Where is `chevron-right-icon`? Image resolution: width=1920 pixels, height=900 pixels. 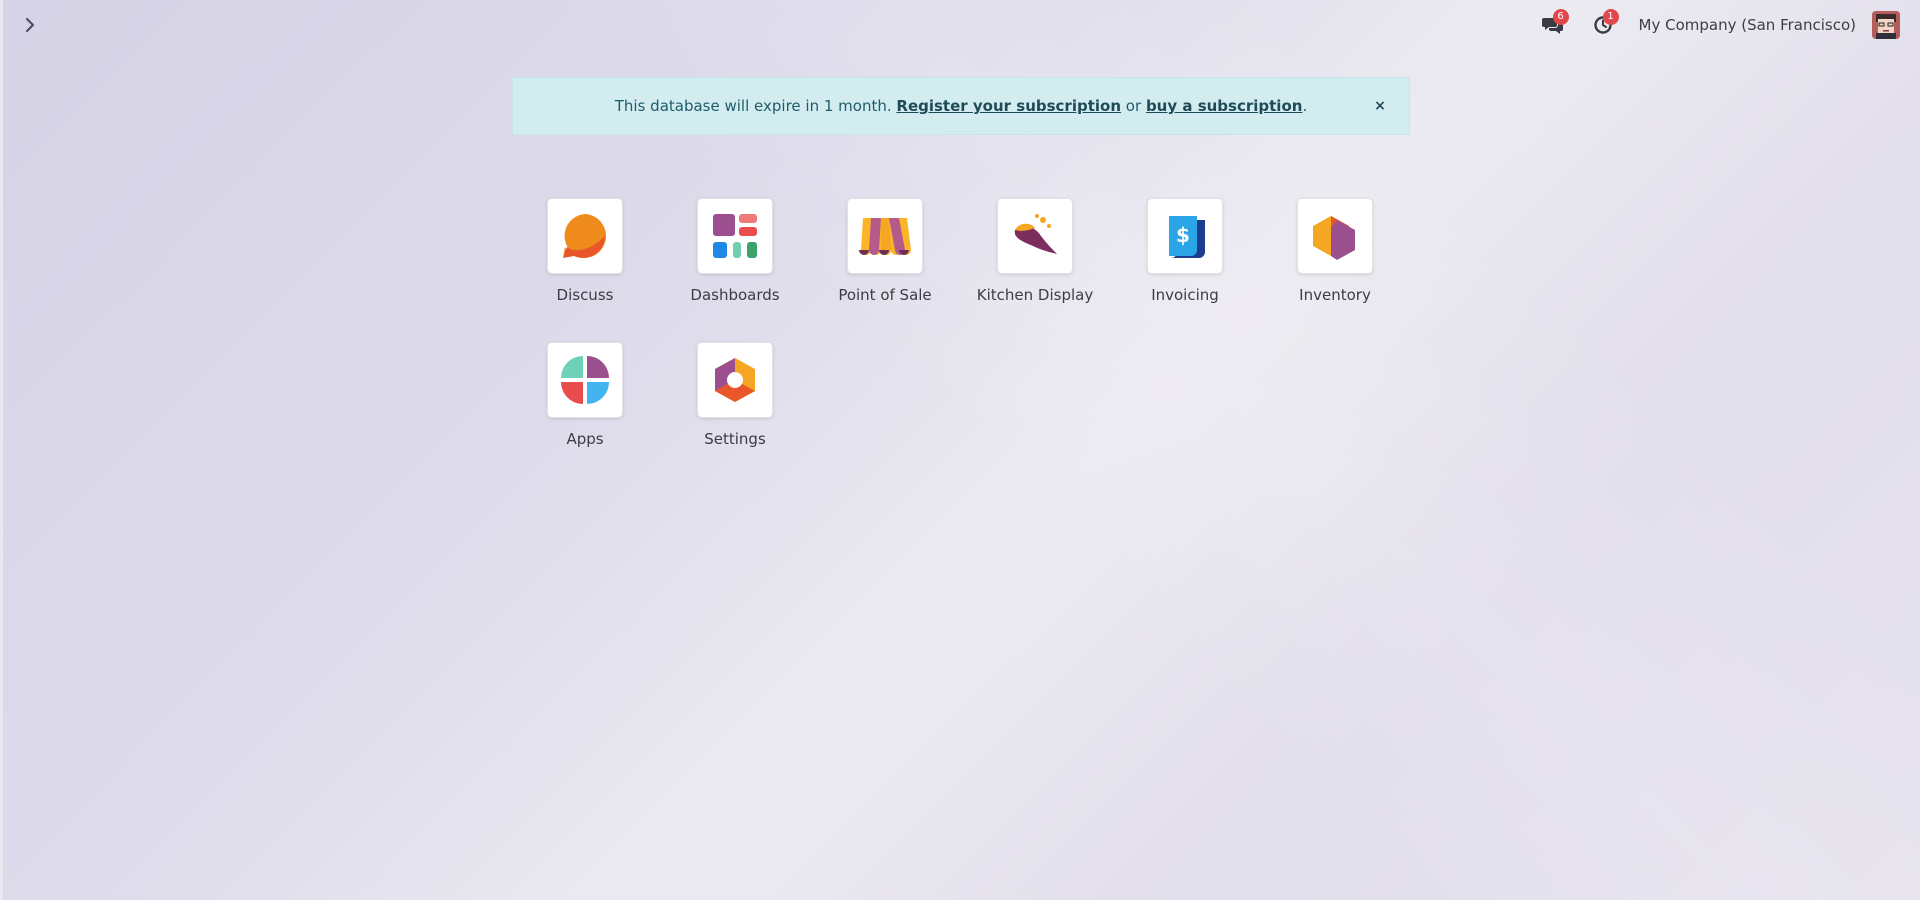 chevron-right-icon is located at coordinates (30, 25).